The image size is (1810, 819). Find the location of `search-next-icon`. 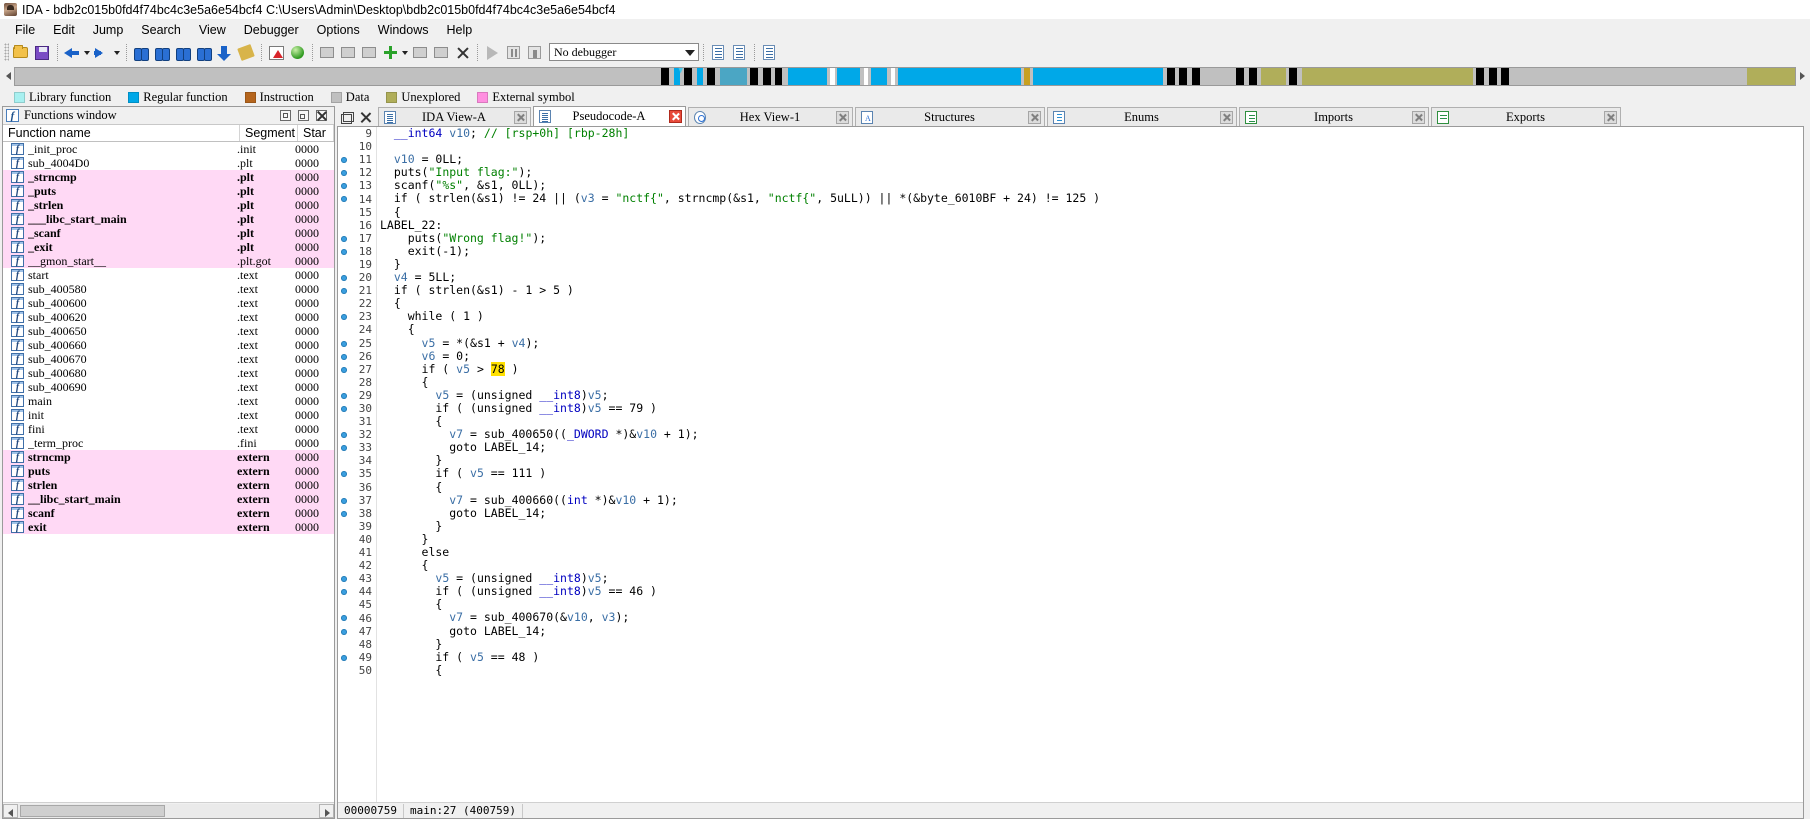

search-next-icon is located at coordinates (204, 52).